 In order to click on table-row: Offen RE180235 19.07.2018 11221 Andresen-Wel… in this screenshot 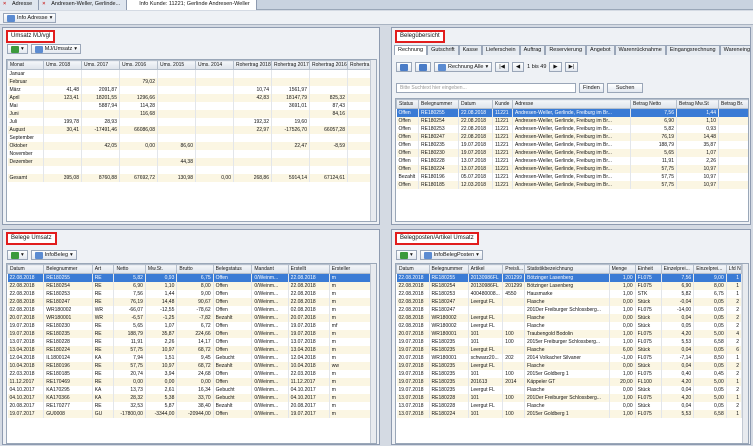, I will do `click(572, 144)`.